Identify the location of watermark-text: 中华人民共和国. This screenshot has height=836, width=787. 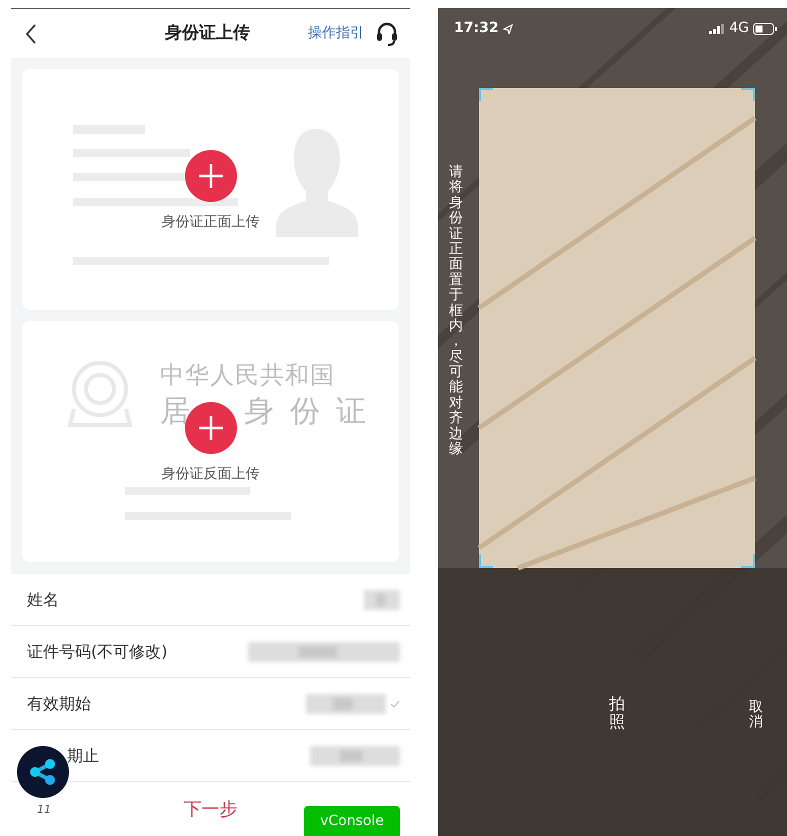
(247, 375).